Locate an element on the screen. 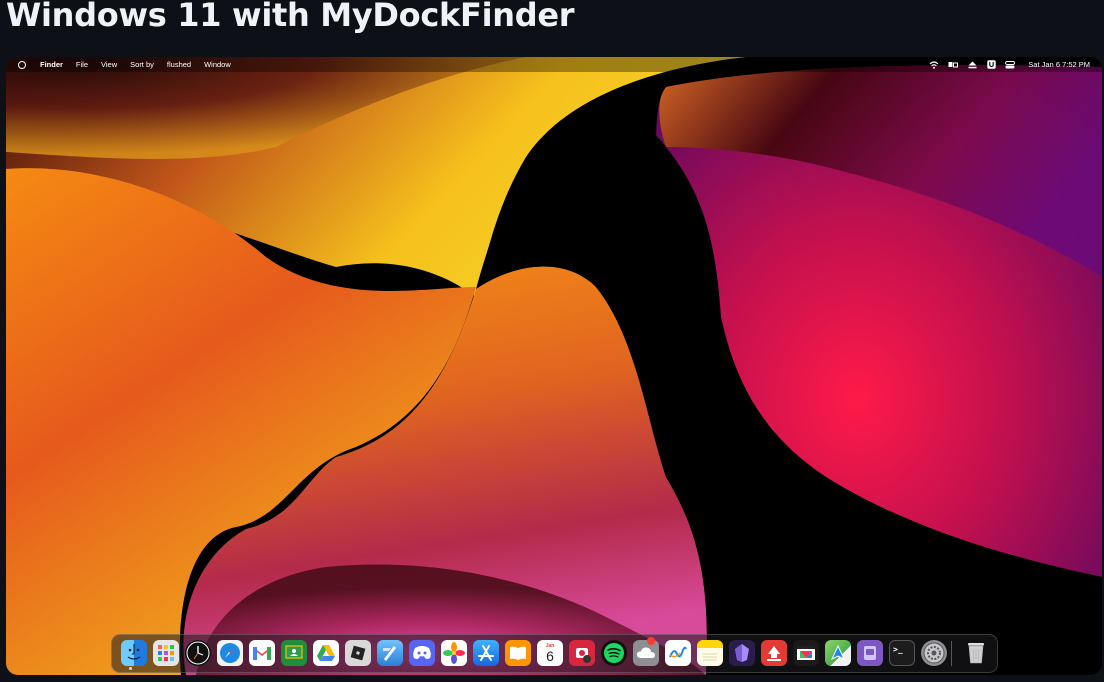 The image size is (1104, 682). menu-clock: Sat Jan 6 7:52 PM is located at coordinates (1059, 64).